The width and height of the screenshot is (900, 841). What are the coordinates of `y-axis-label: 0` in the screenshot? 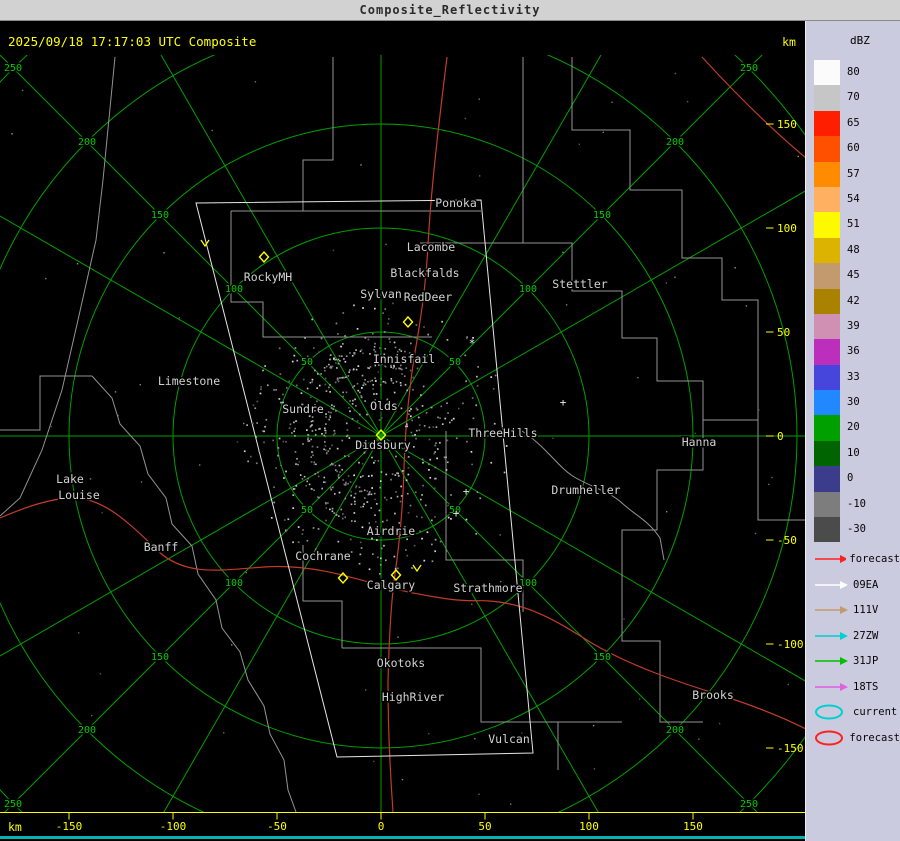 It's located at (780, 436).